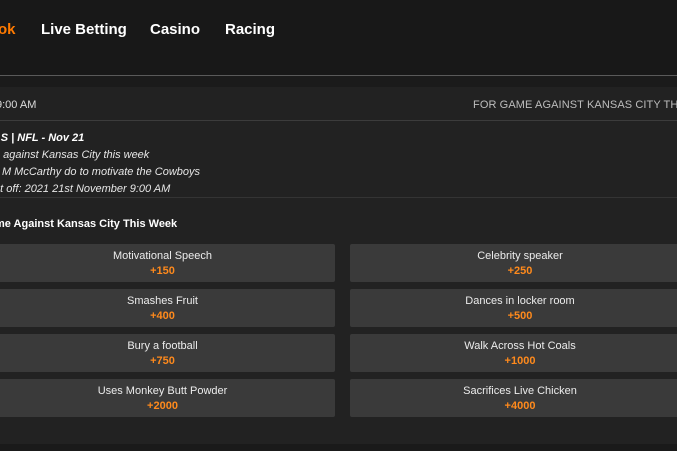  What do you see at coordinates (520, 301) in the screenshot?
I see `option-label: Dances in locker room` at bounding box center [520, 301].